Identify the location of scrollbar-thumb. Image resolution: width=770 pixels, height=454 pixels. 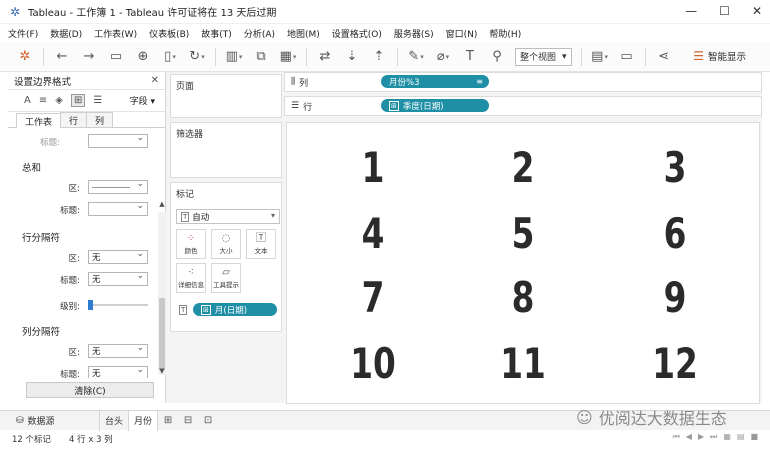
(162, 334).